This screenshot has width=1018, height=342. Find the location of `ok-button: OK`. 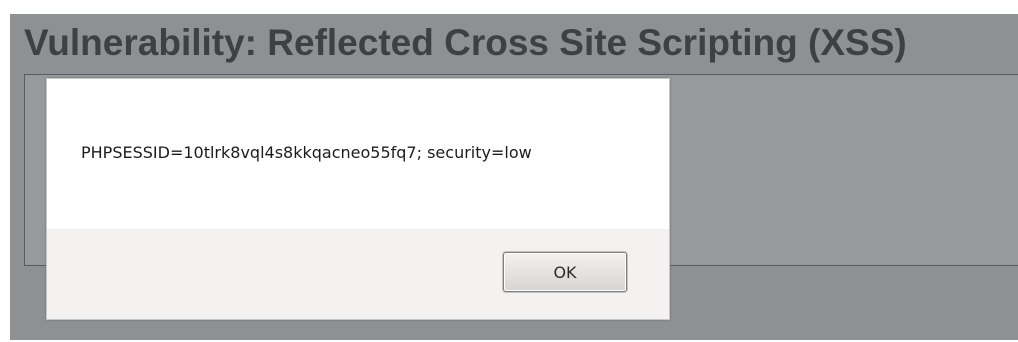

ok-button: OK is located at coordinates (565, 272).